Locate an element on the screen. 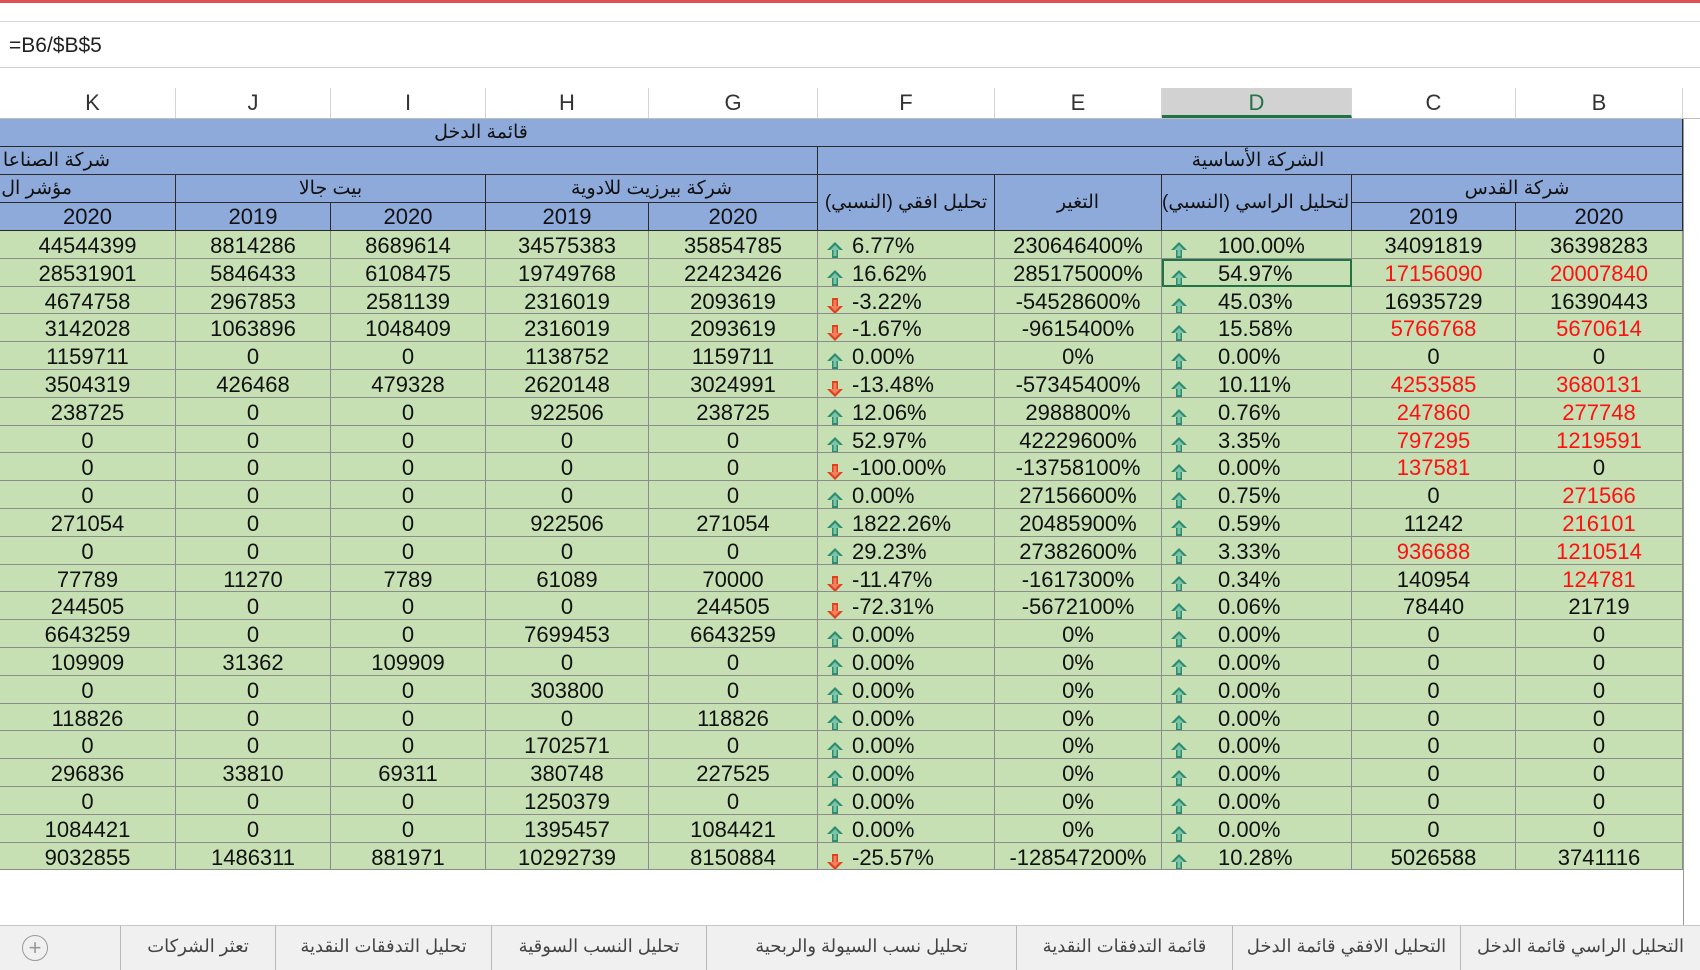  cell-B: 5670614 is located at coordinates (1599, 328).